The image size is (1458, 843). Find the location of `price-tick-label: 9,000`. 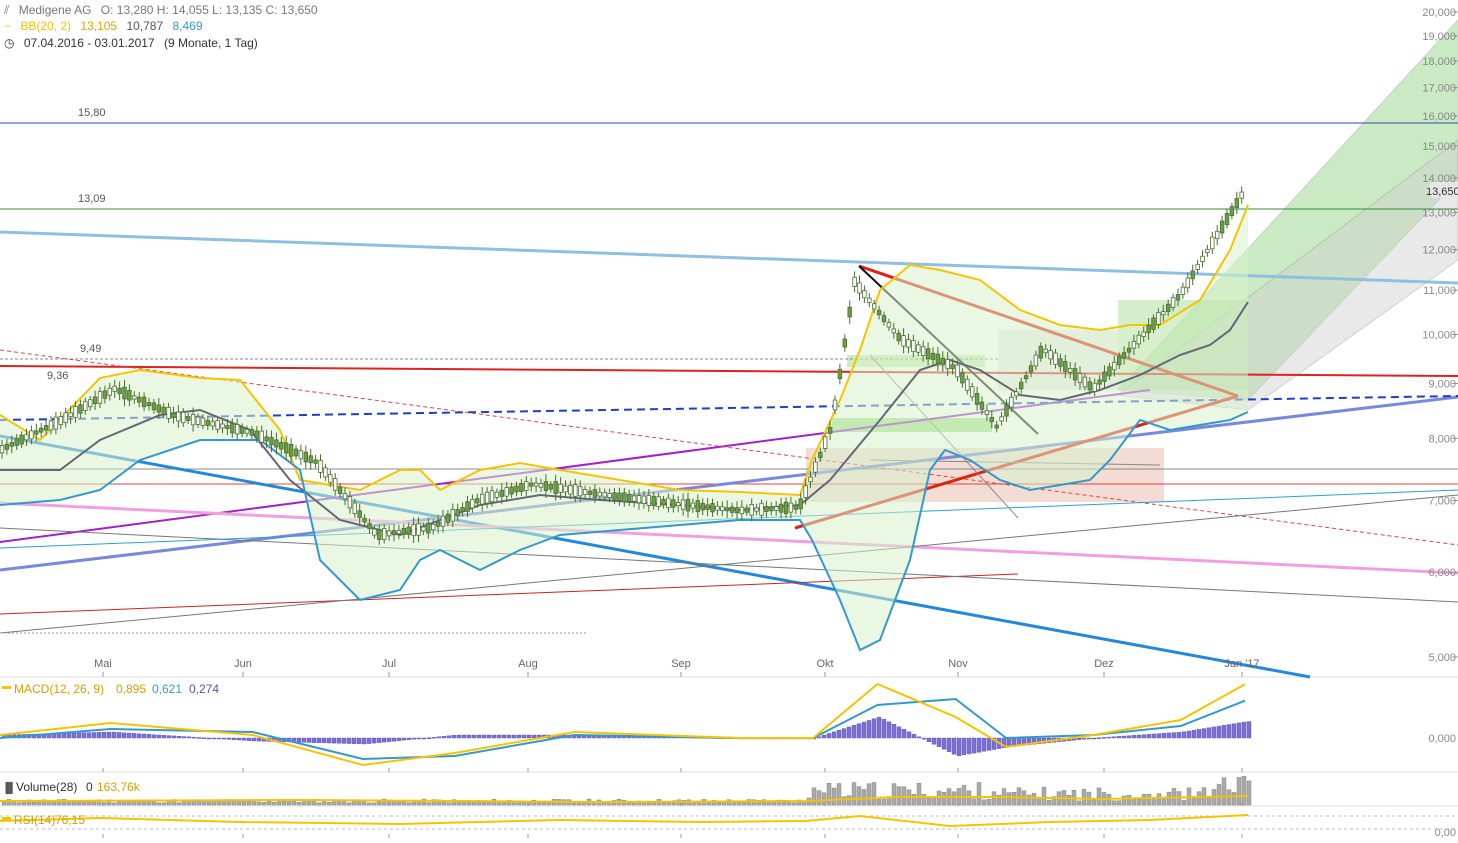

price-tick-label: 9,000 is located at coordinates (1442, 385).